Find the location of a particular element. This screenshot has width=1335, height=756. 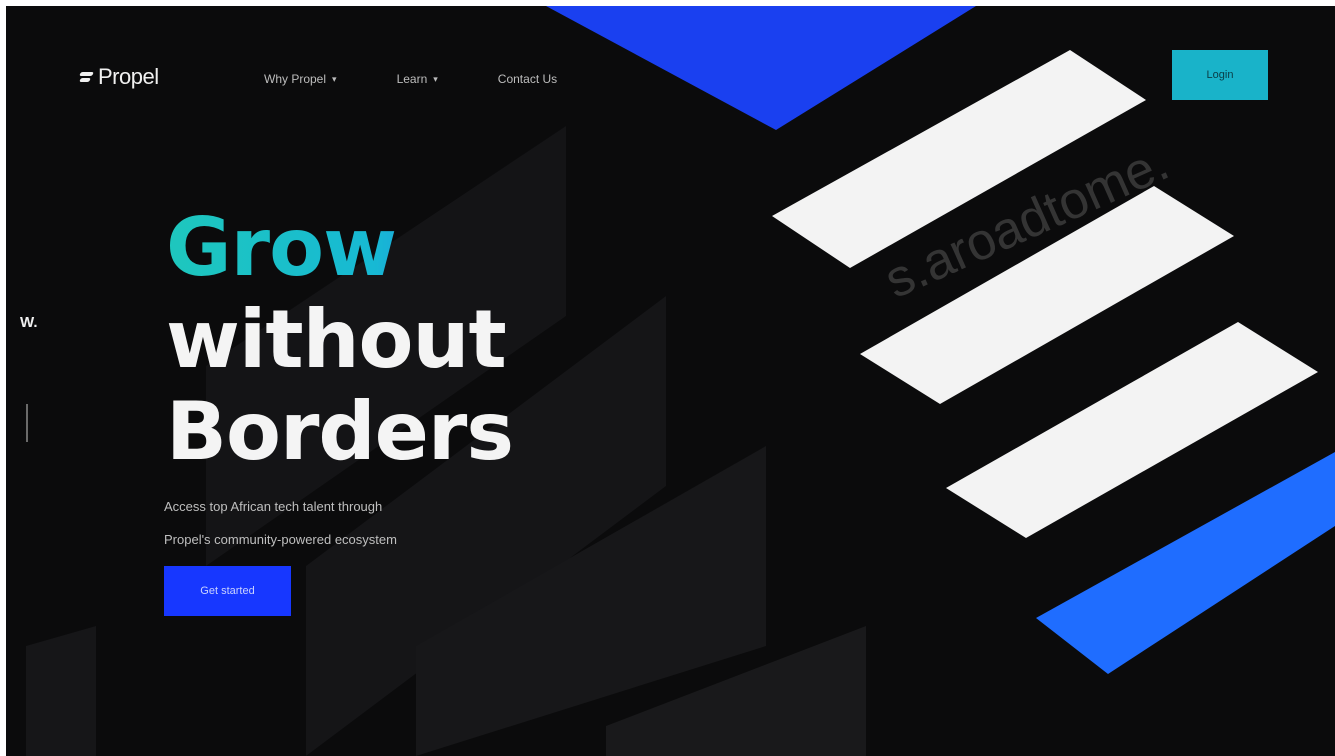

nav-item-label: Learn is located at coordinates (412, 79).